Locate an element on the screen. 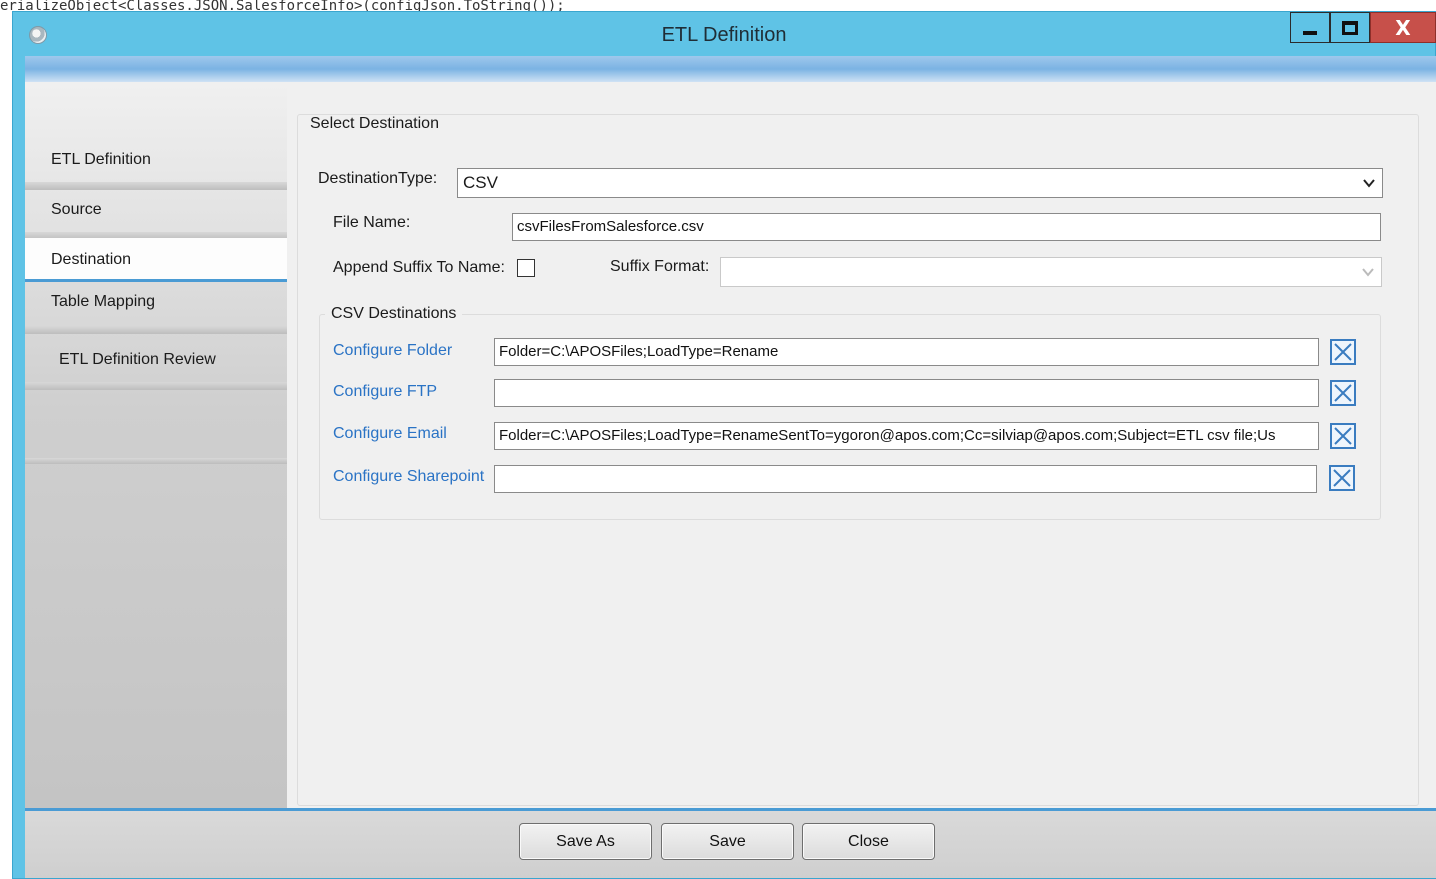 The width and height of the screenshot is (1436, 879). minimize-button is located at coordinates (1310, 27).